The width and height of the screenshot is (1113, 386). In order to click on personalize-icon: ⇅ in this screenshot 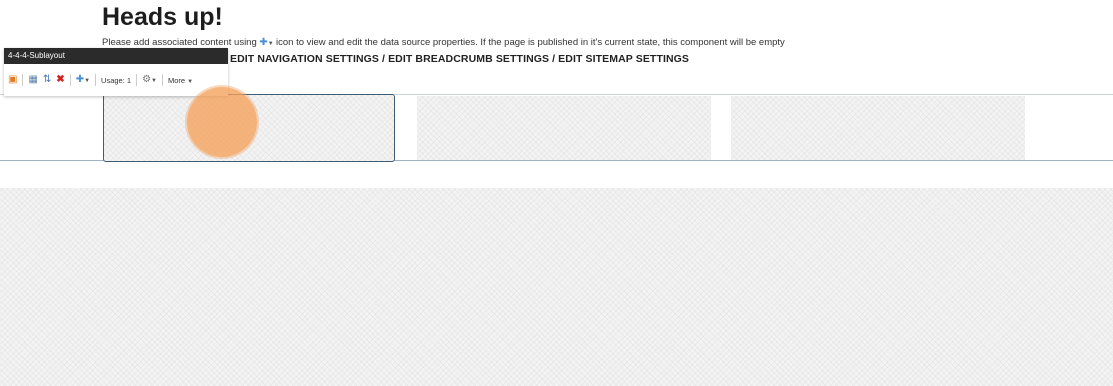, I will do `click(47, 80)`.